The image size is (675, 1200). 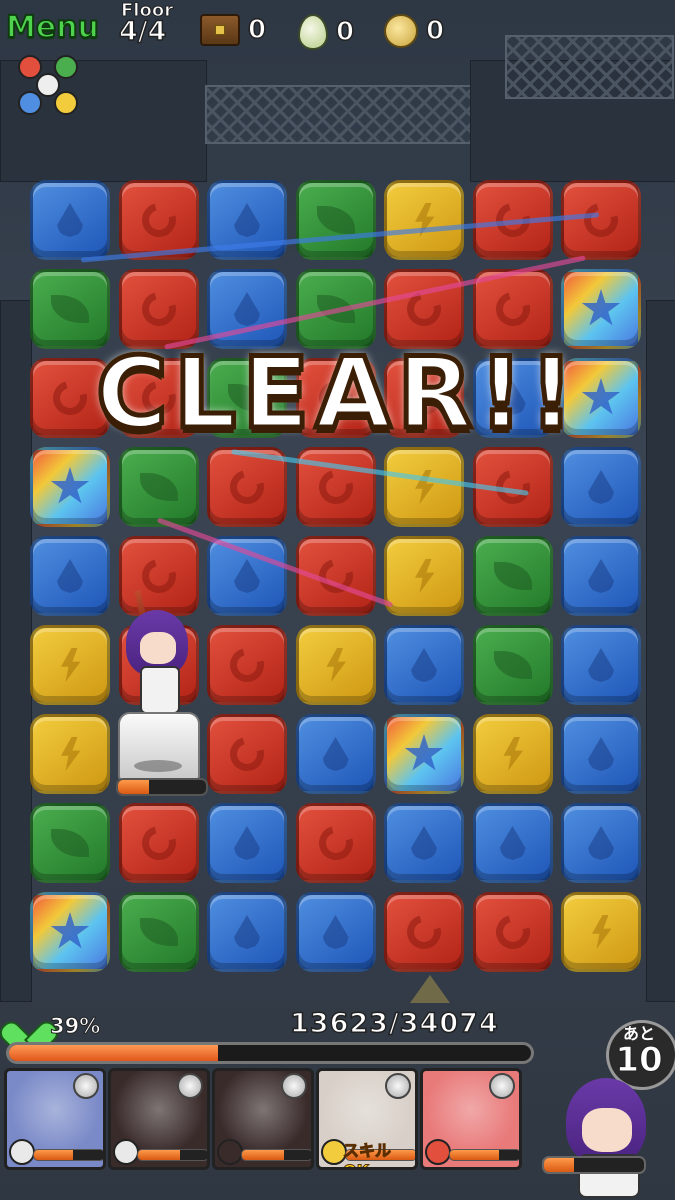 I want to click on clear-banner: CLEAR!!, so click(x=338, y=394).